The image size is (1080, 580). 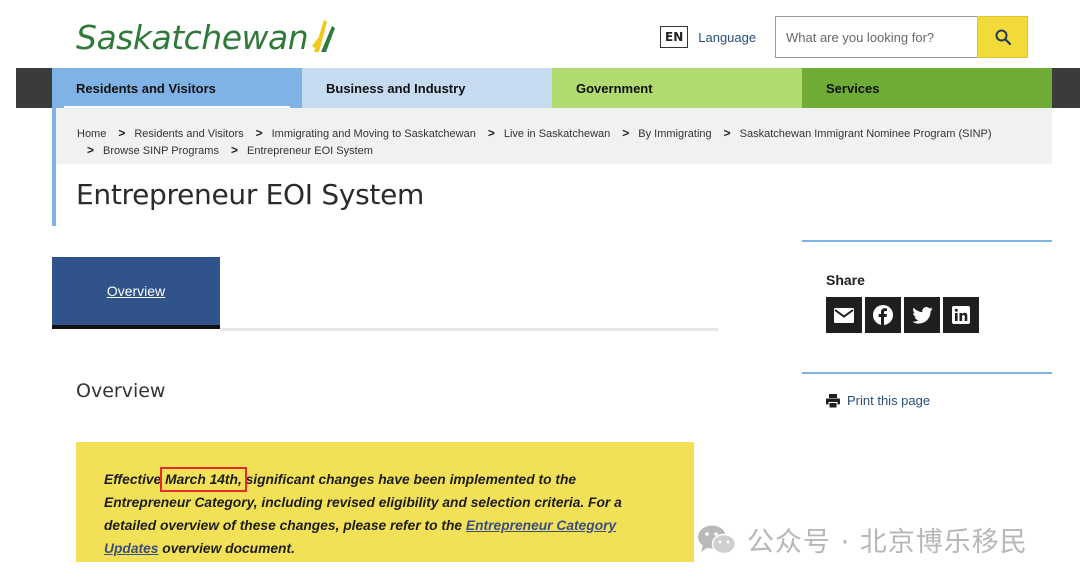 I want to click on share-facebook-button, so click(x=883, y=315).